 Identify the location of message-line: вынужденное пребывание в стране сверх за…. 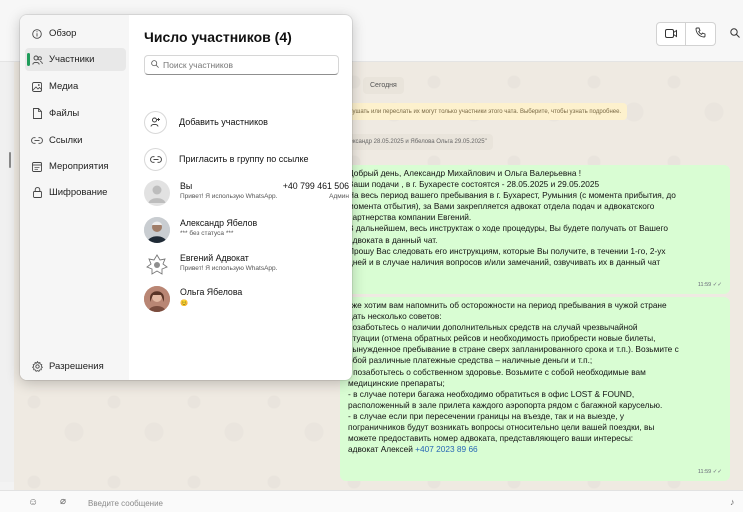
(513, 349).